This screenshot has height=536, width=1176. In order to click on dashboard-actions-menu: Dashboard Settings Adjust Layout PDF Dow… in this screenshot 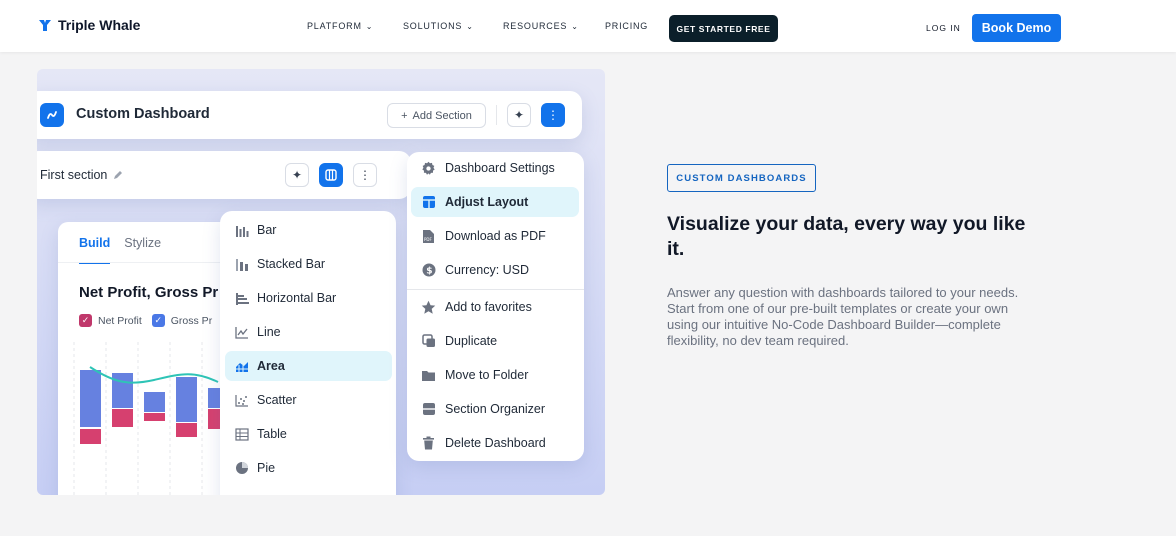, I will do `click(495, 306)`.